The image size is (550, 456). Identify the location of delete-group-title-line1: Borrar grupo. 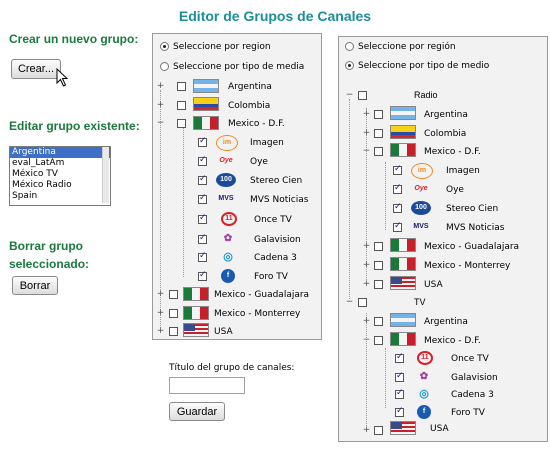
(46, 246).